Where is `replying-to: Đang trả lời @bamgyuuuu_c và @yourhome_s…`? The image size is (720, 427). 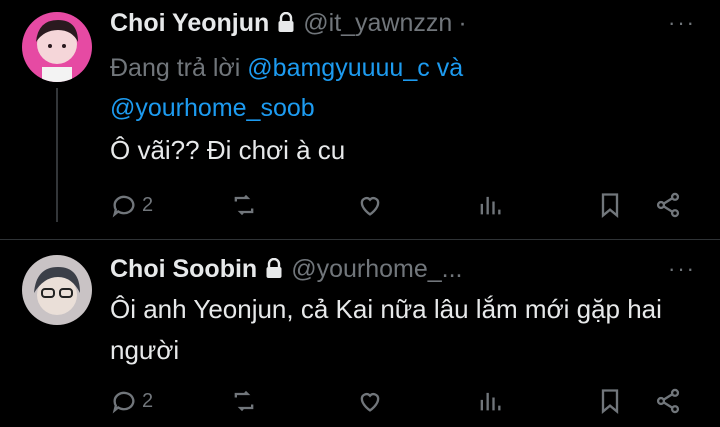 replying-to: Đang trả lời @bamgyuuuu_c và @yourhome_s… is located at coordinates (390, 88).